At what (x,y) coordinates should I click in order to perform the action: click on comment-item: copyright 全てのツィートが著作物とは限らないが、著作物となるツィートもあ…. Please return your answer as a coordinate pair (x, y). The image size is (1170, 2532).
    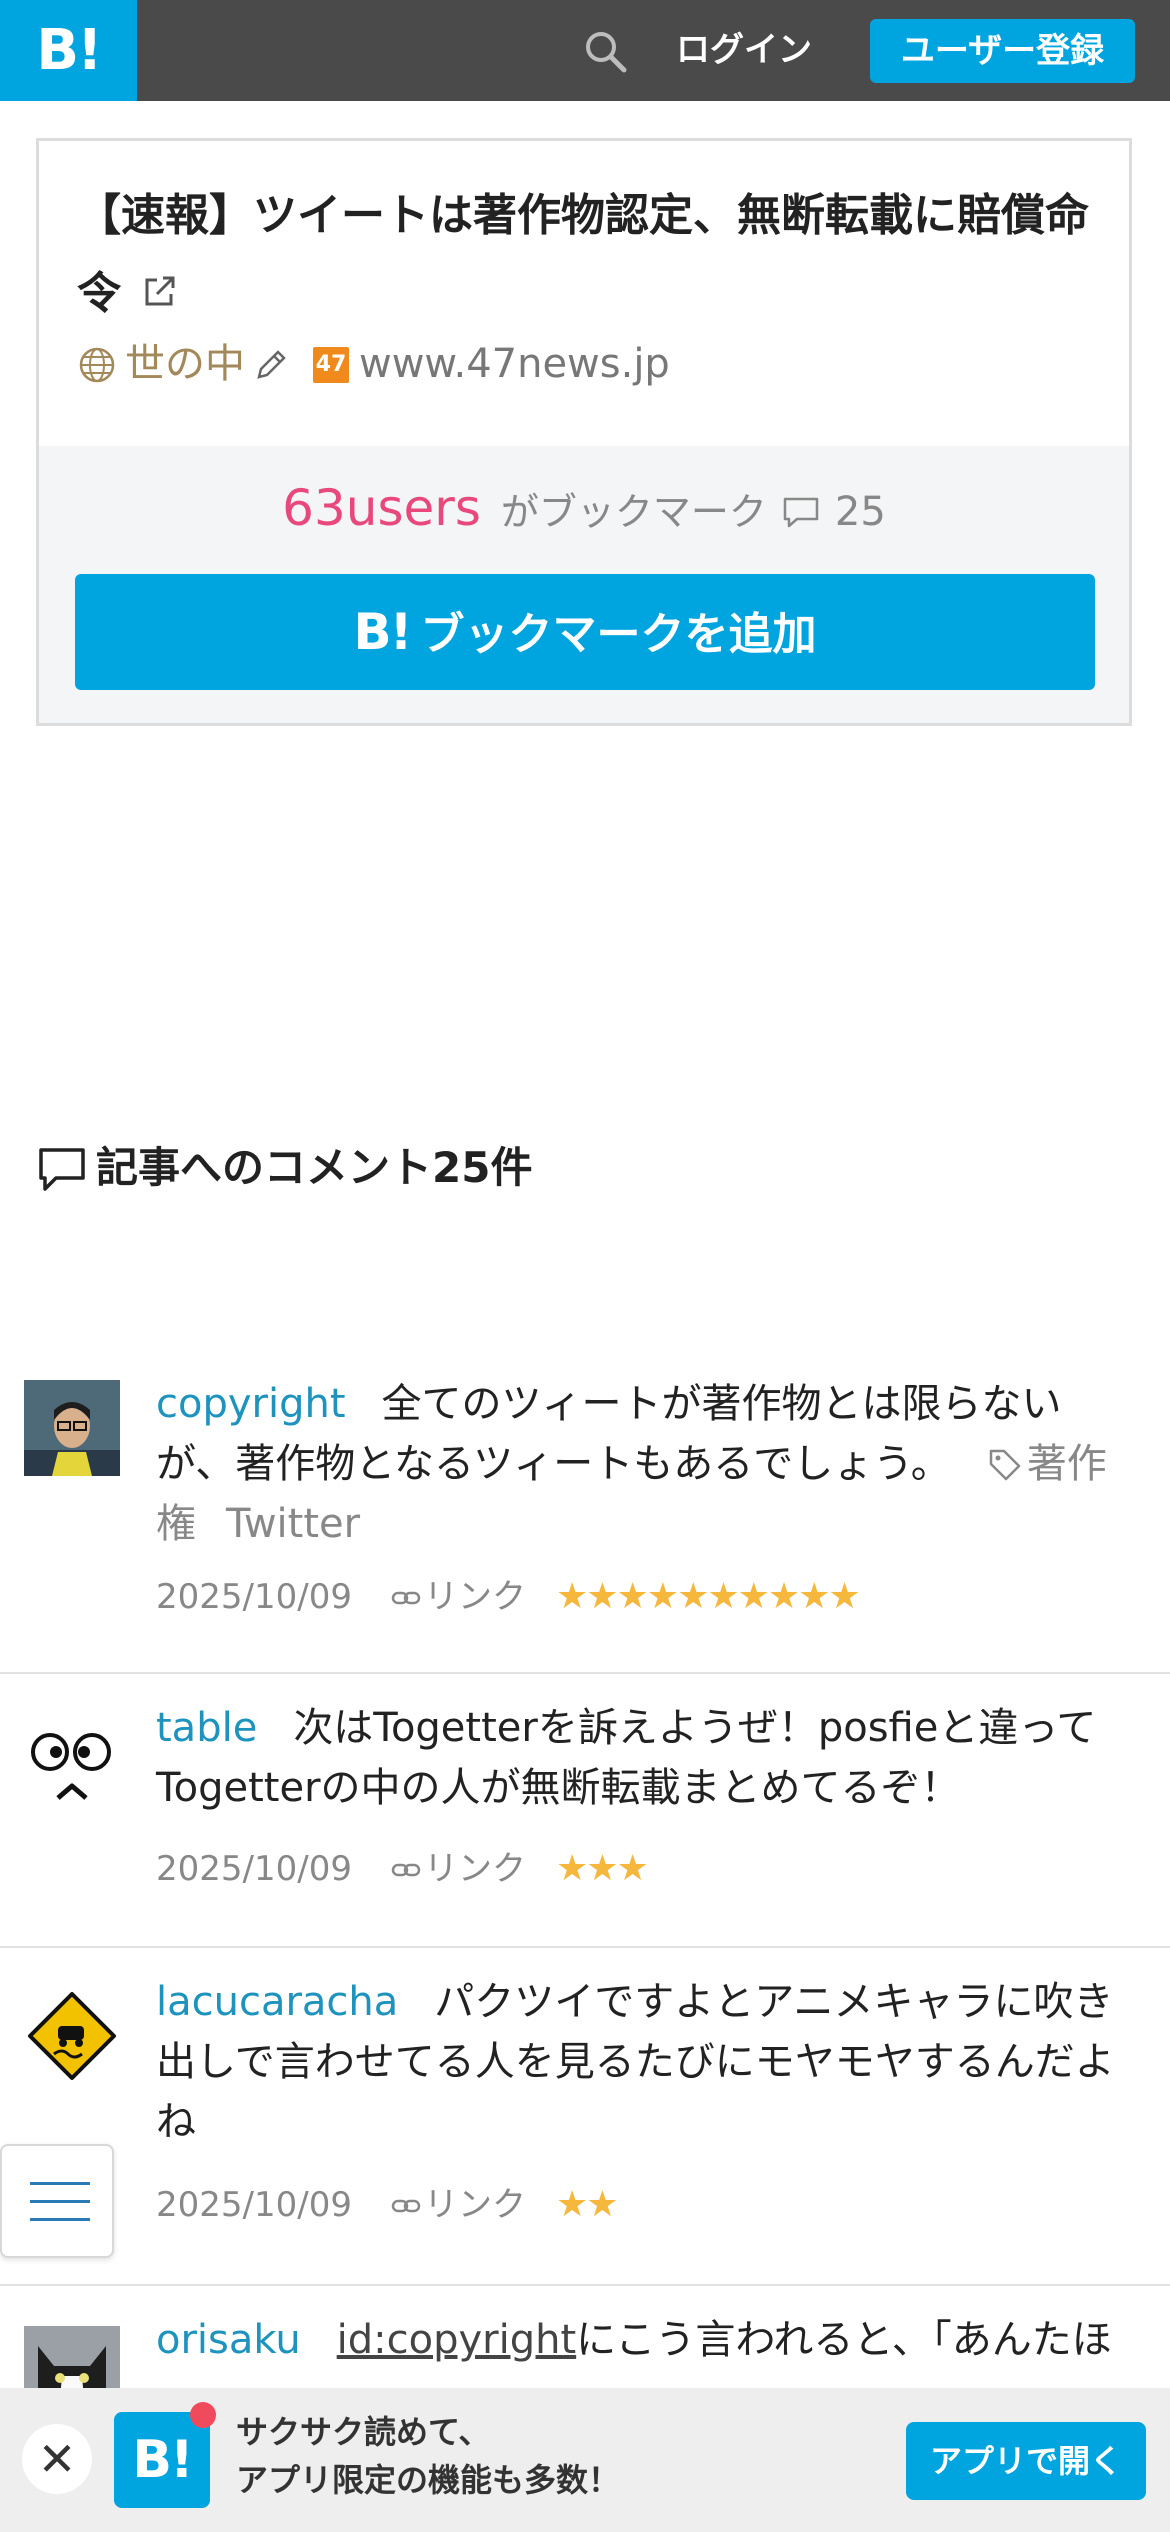
    Looking at the image, I should click on (585, 1512).